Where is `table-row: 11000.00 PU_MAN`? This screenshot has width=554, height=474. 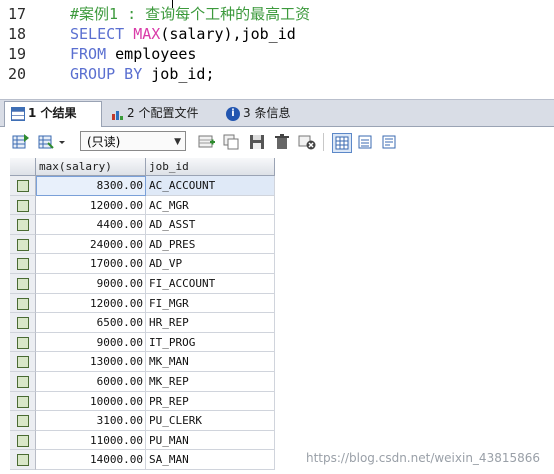
table-row: 11000.00 PU_MAN is located at coordinates (142, 440).